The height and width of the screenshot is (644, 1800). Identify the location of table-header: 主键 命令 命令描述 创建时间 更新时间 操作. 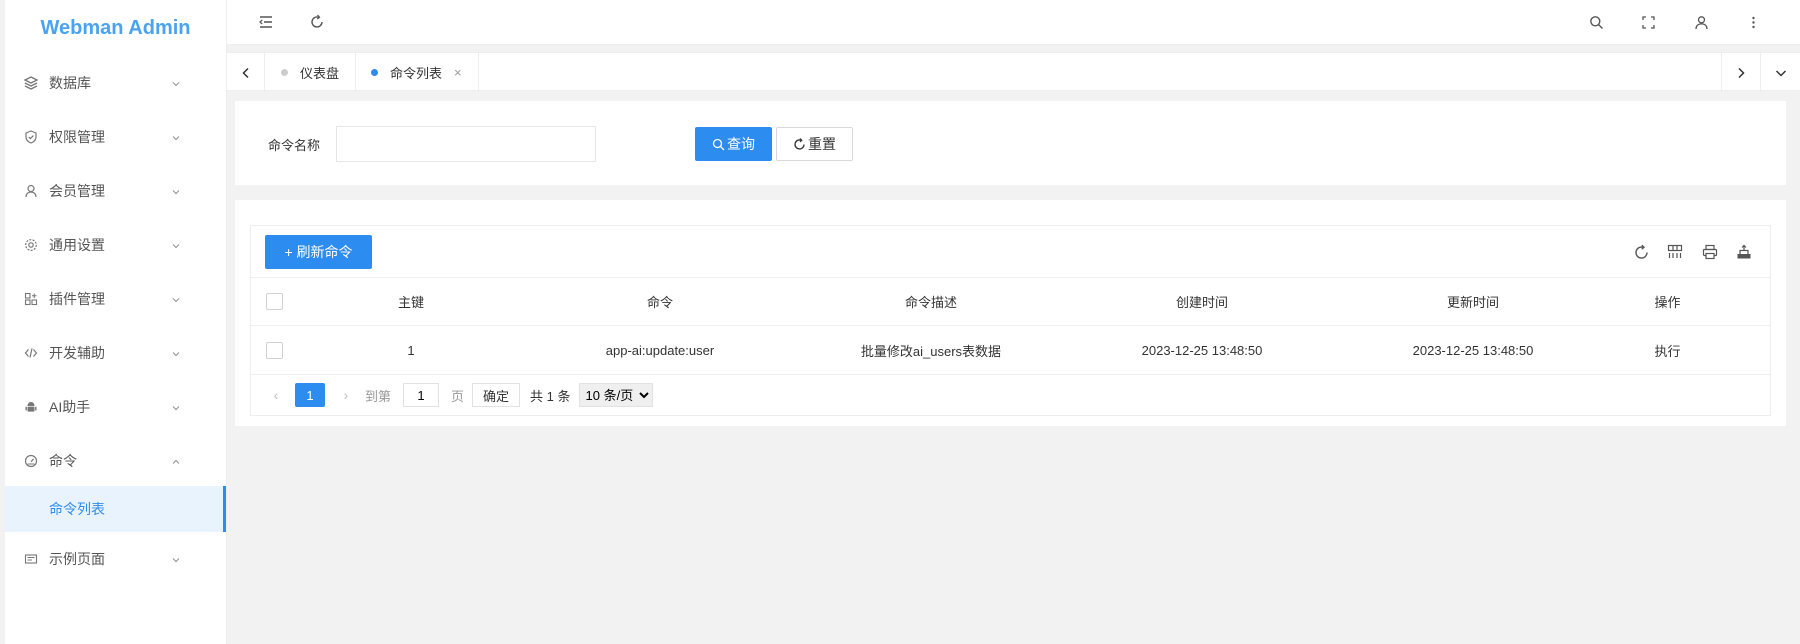
(1010, 302).